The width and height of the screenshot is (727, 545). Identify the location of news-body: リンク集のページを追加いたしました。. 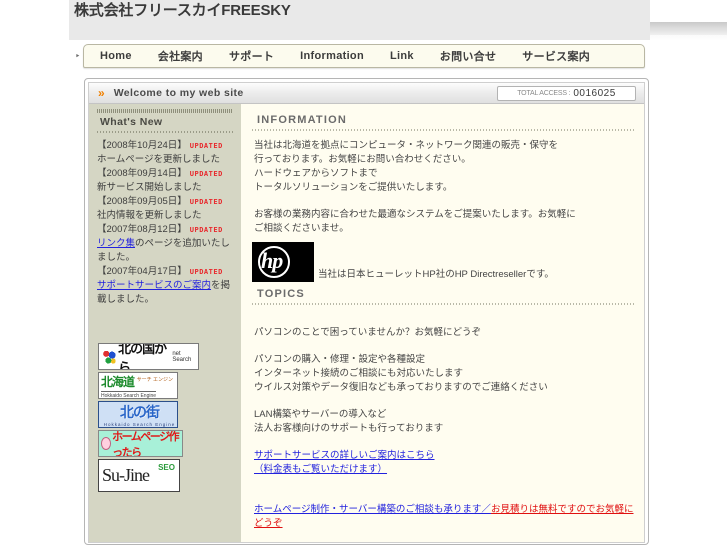
(167, 251).